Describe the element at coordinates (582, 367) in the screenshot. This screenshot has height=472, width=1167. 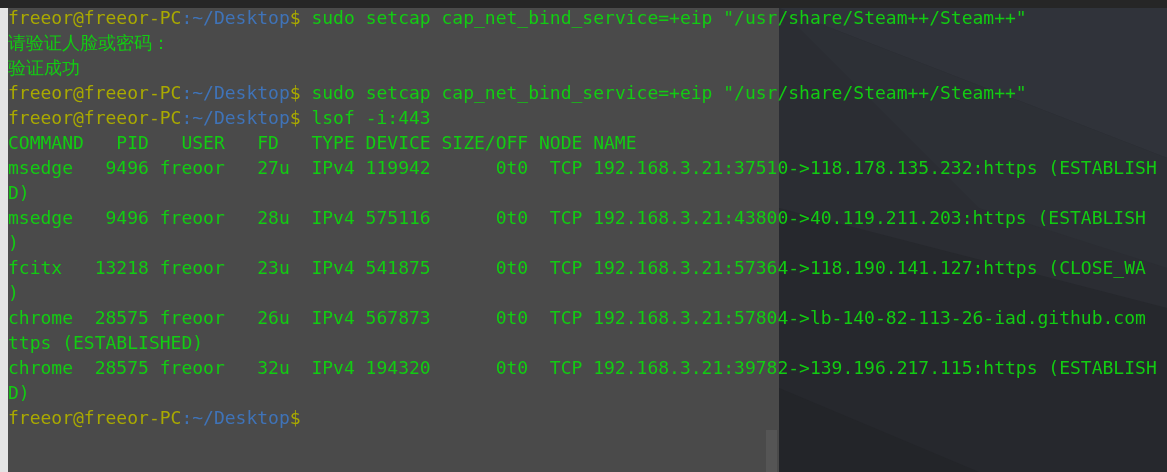
I see `output-line: chrome 28575 freoor 32u IPv4 194320 0t0 TCP 192.168.3.21:39782->139.196.217.115:https (ESTABLISH` at that location.